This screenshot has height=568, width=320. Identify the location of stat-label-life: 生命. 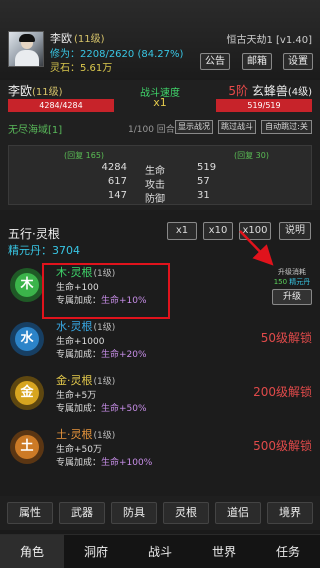
(155, 171).